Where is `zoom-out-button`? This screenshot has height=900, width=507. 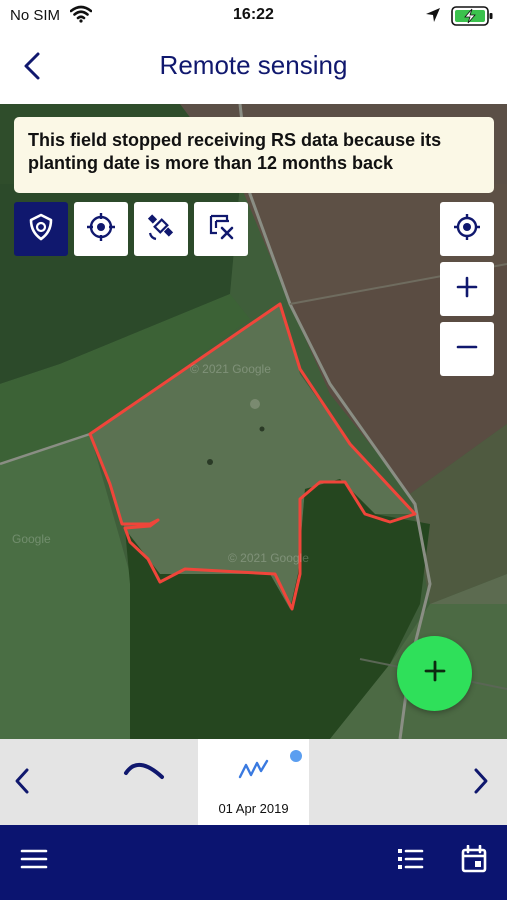
zoom-out-button is located at coordinates (467, 349).